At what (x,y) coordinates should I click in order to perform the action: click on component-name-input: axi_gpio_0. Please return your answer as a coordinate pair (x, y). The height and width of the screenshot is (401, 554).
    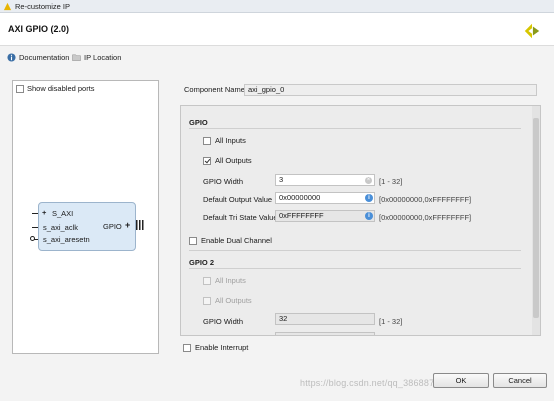
    Looking at the image, I should click on (390, 90).